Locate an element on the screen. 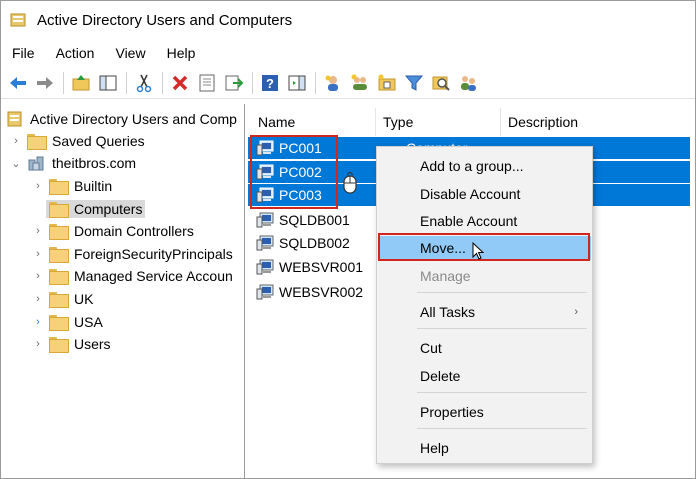 The height and width of the screenshot is (479, 696). new-user-icon is located at coordinates (333, 83).